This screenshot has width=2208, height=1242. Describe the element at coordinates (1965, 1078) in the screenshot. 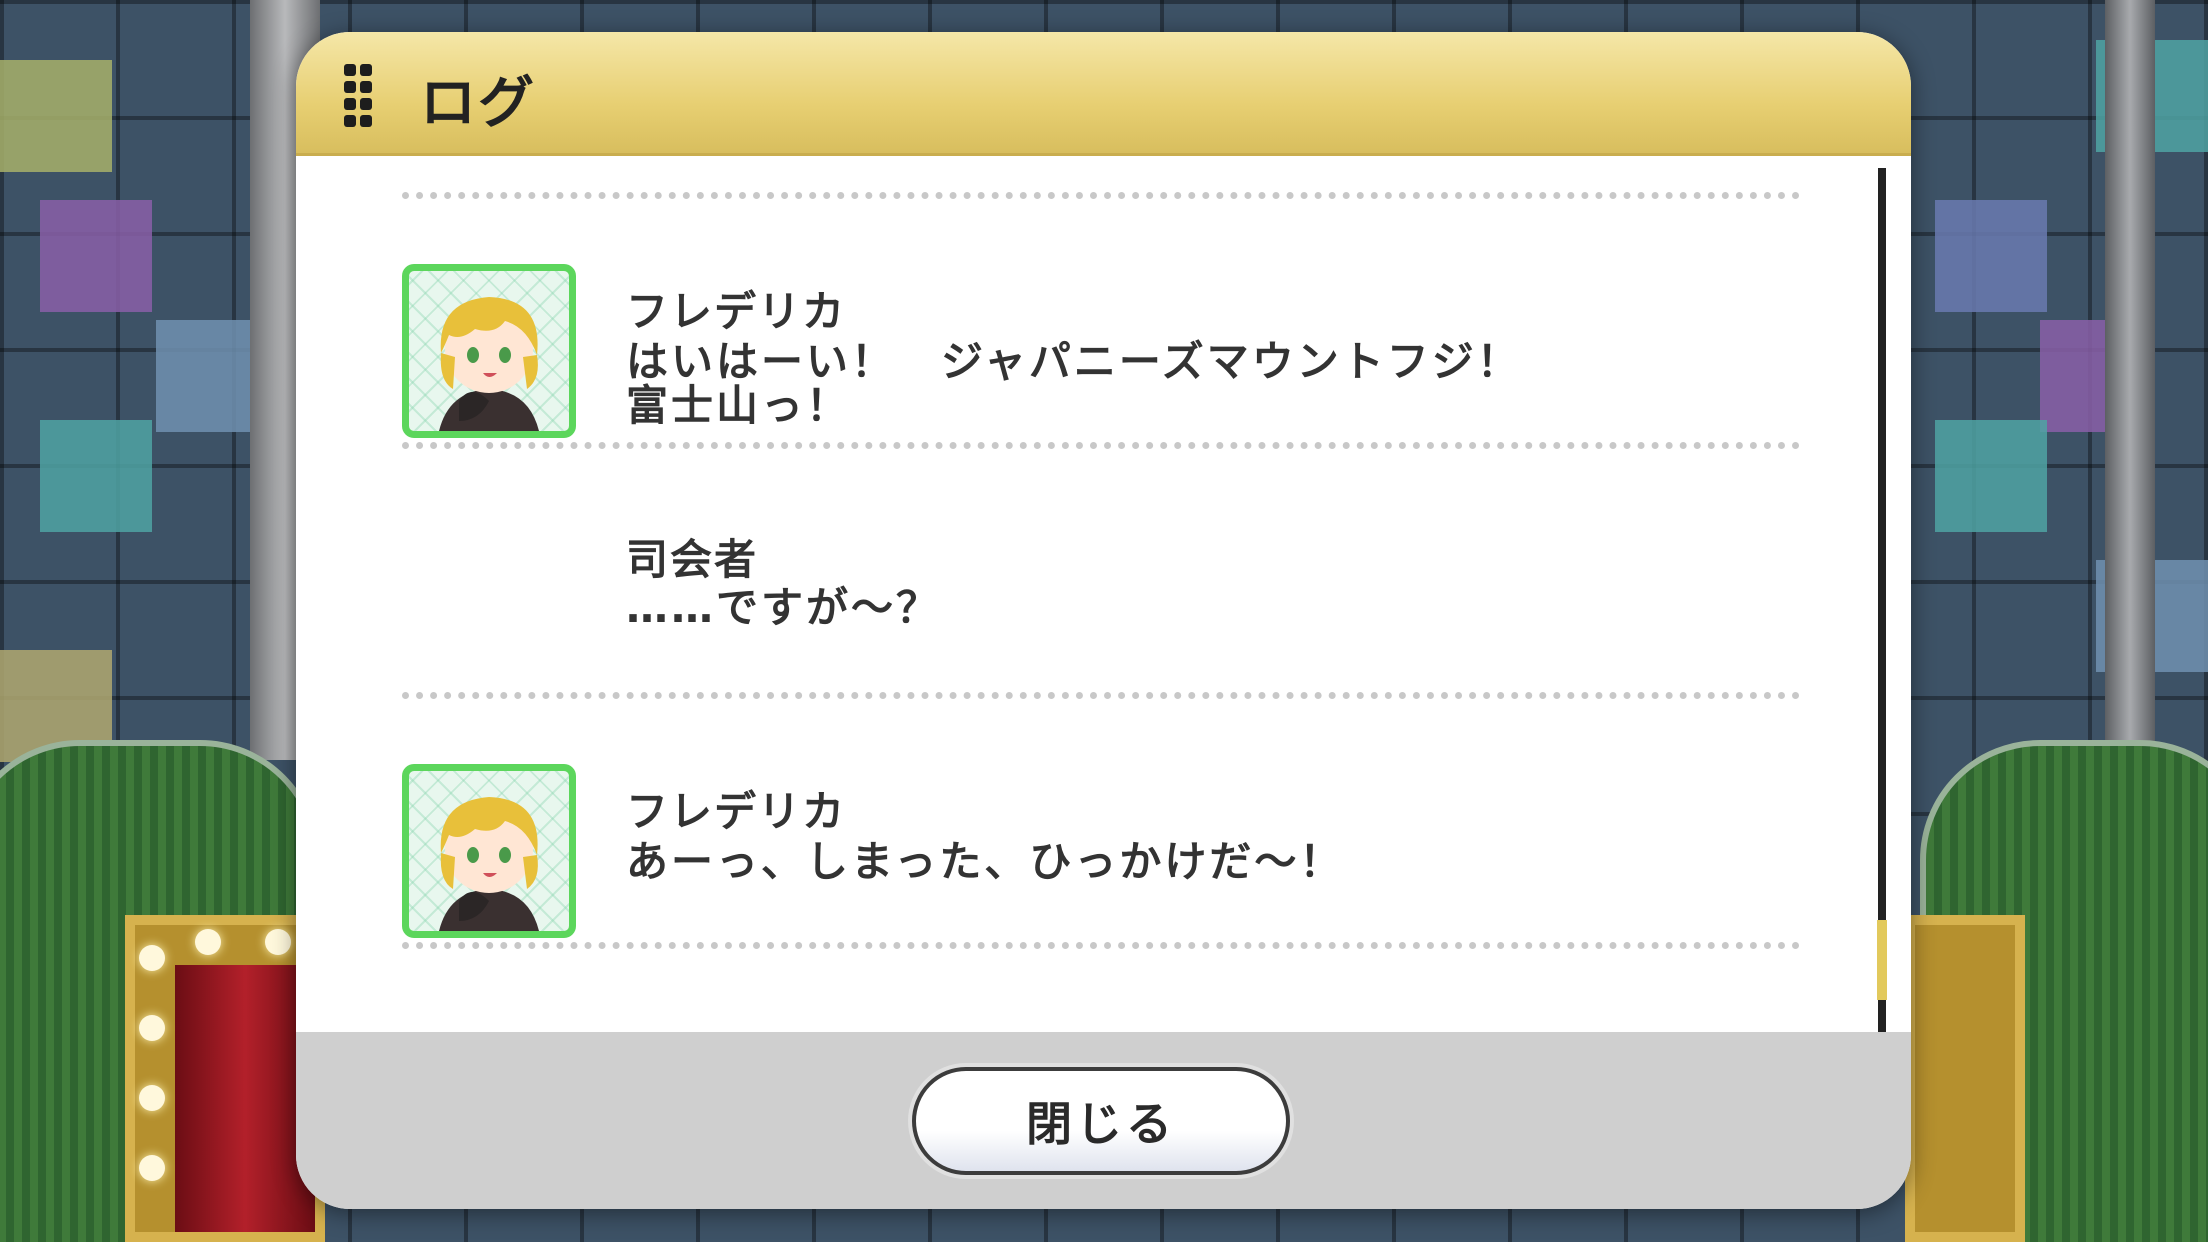

I see `stage-frame-right` at that location.